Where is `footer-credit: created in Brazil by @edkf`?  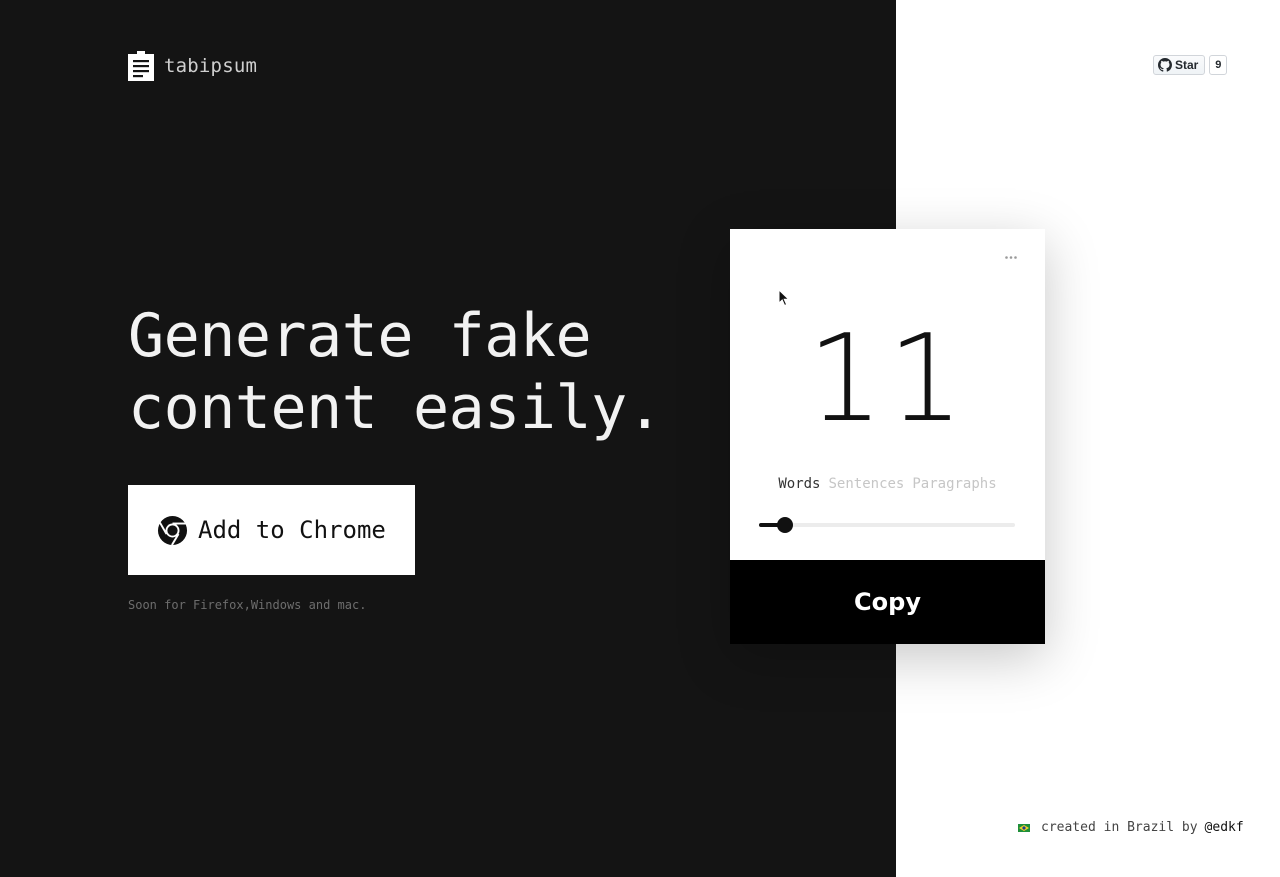 footer-credit: created in Brazil by @edkf is located at coordinates (1131, 827).